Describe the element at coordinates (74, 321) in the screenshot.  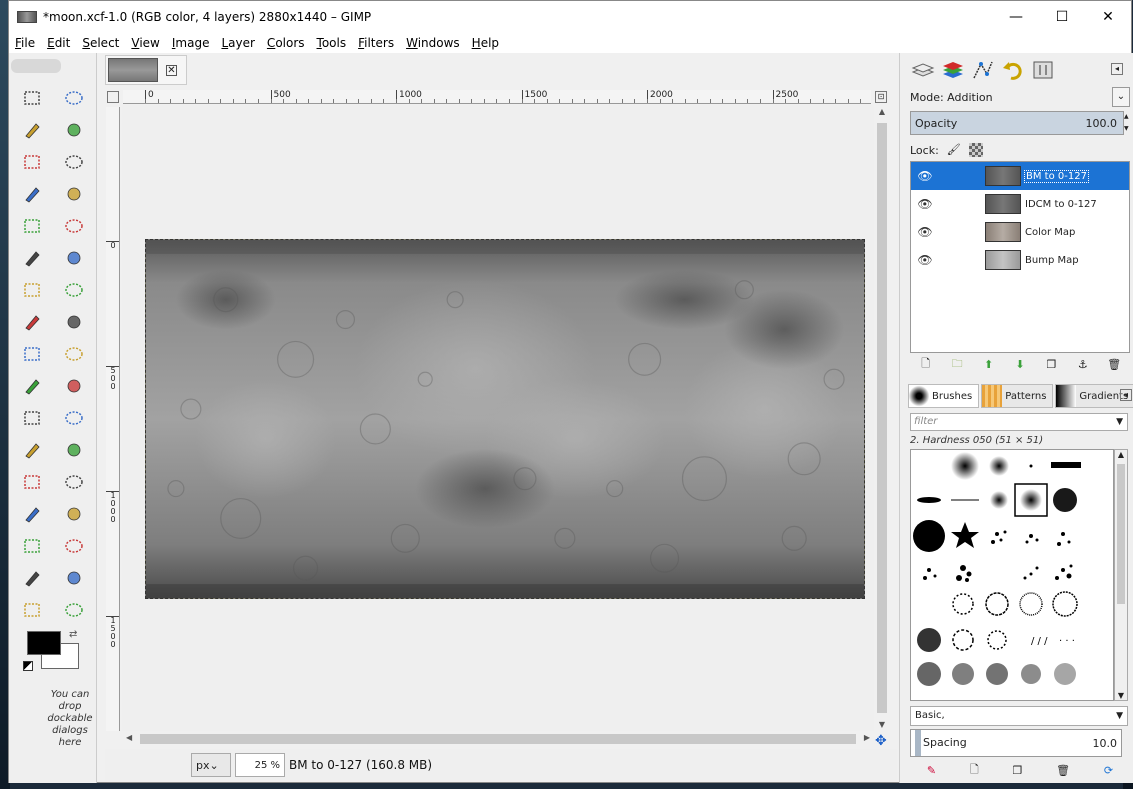
I see `tool-scale` at that location.